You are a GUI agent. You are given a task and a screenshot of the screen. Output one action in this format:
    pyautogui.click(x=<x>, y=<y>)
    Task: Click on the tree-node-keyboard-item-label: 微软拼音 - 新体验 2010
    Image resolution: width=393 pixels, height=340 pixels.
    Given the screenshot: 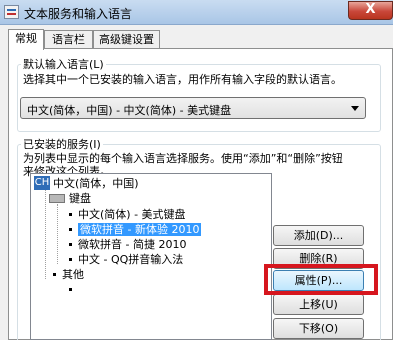 What is the action you would take?
    pyautogui.click(x=140, y=229)
    